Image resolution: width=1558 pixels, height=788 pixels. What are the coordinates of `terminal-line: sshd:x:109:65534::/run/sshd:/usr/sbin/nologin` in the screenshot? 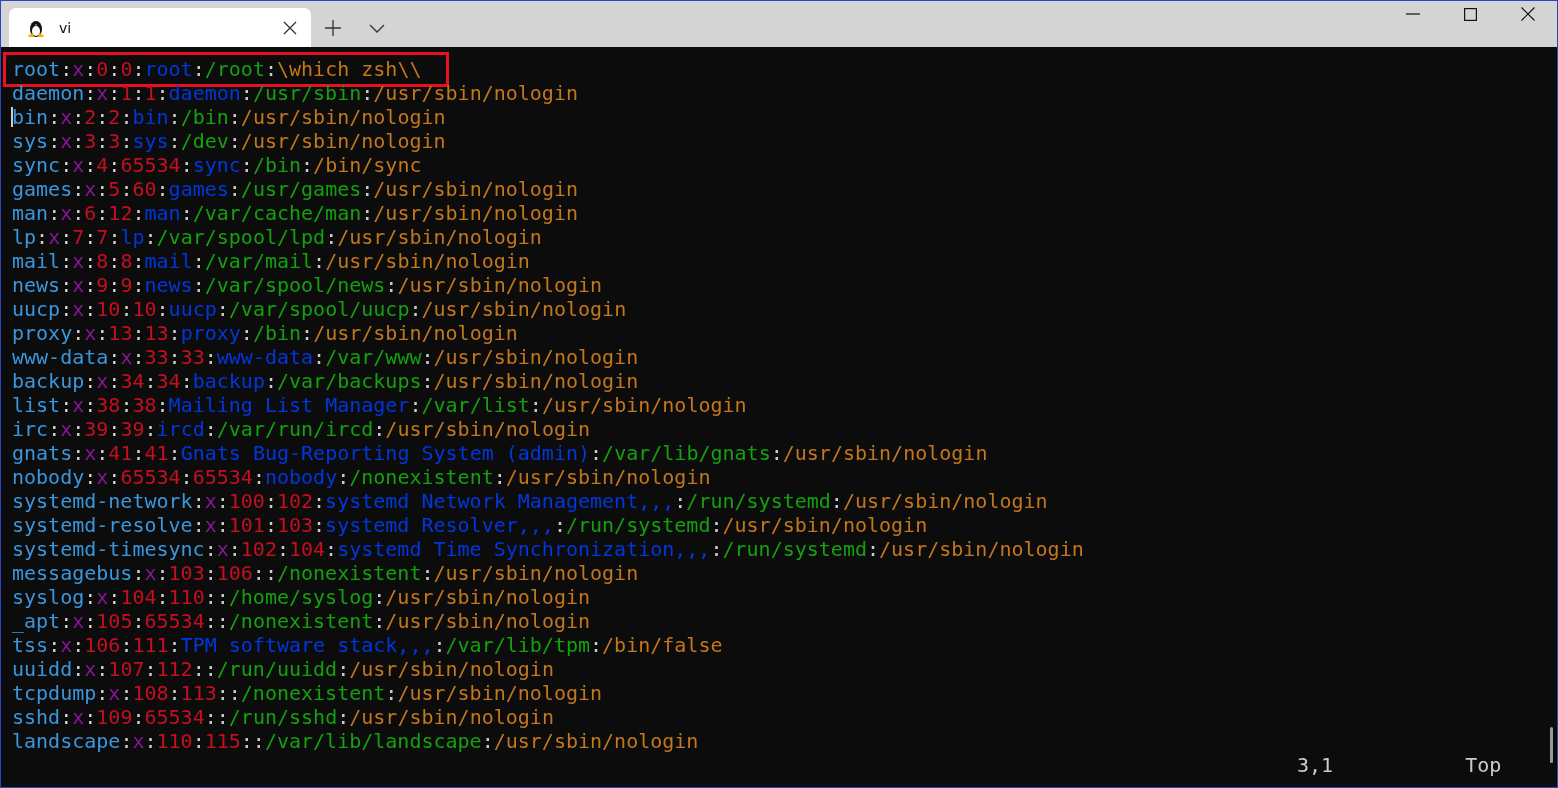 It's located at (283, 717).